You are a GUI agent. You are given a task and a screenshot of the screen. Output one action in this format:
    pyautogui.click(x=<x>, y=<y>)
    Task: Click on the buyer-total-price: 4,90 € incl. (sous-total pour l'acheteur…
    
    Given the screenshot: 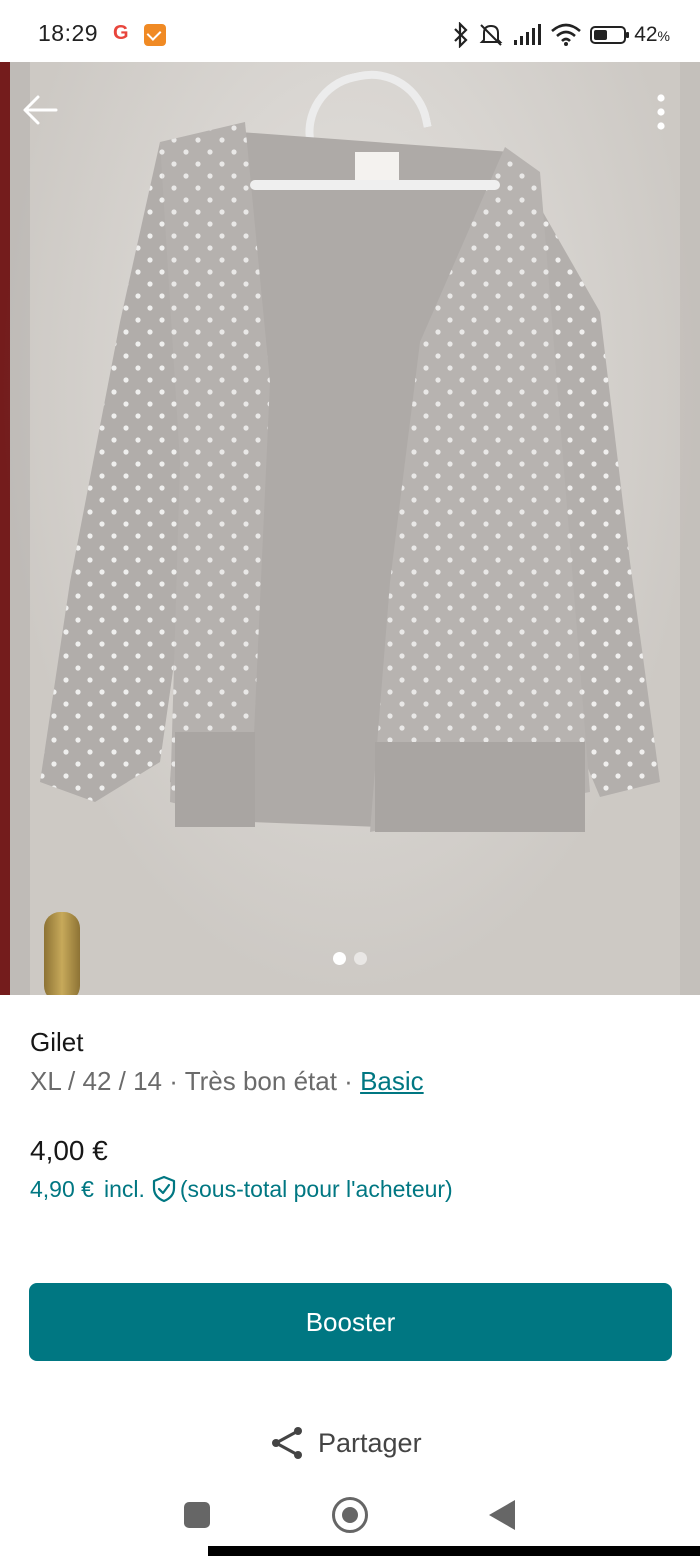 What is the action you would take?
    pyautogui.click(x=241, y=1189)
    